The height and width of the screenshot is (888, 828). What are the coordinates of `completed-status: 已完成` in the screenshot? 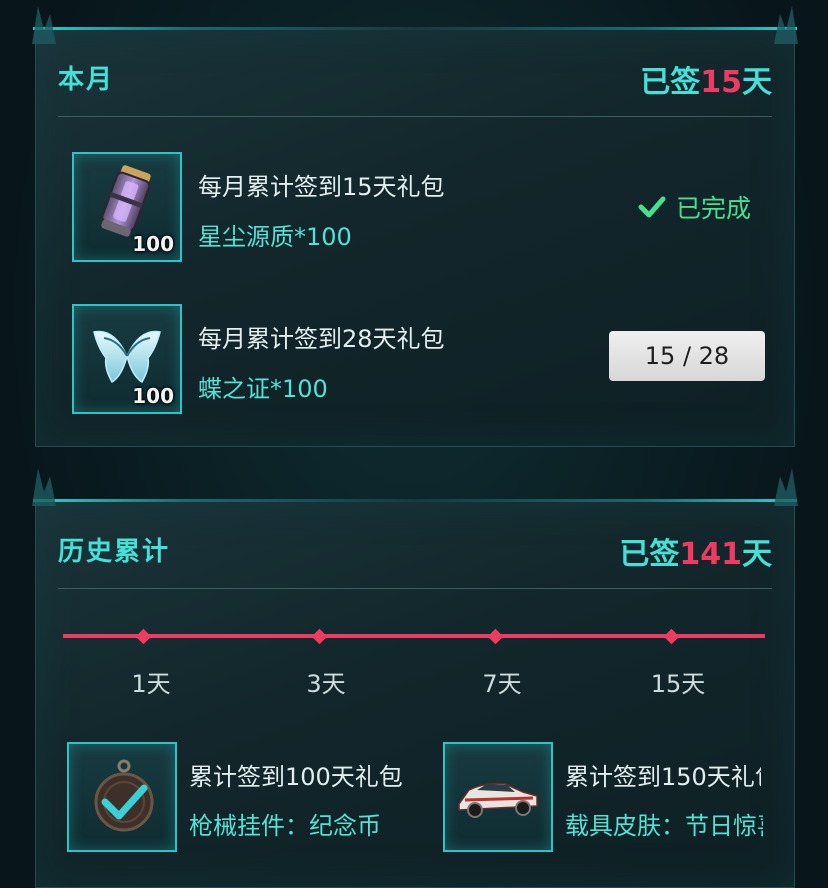 It's located at (694, 207).